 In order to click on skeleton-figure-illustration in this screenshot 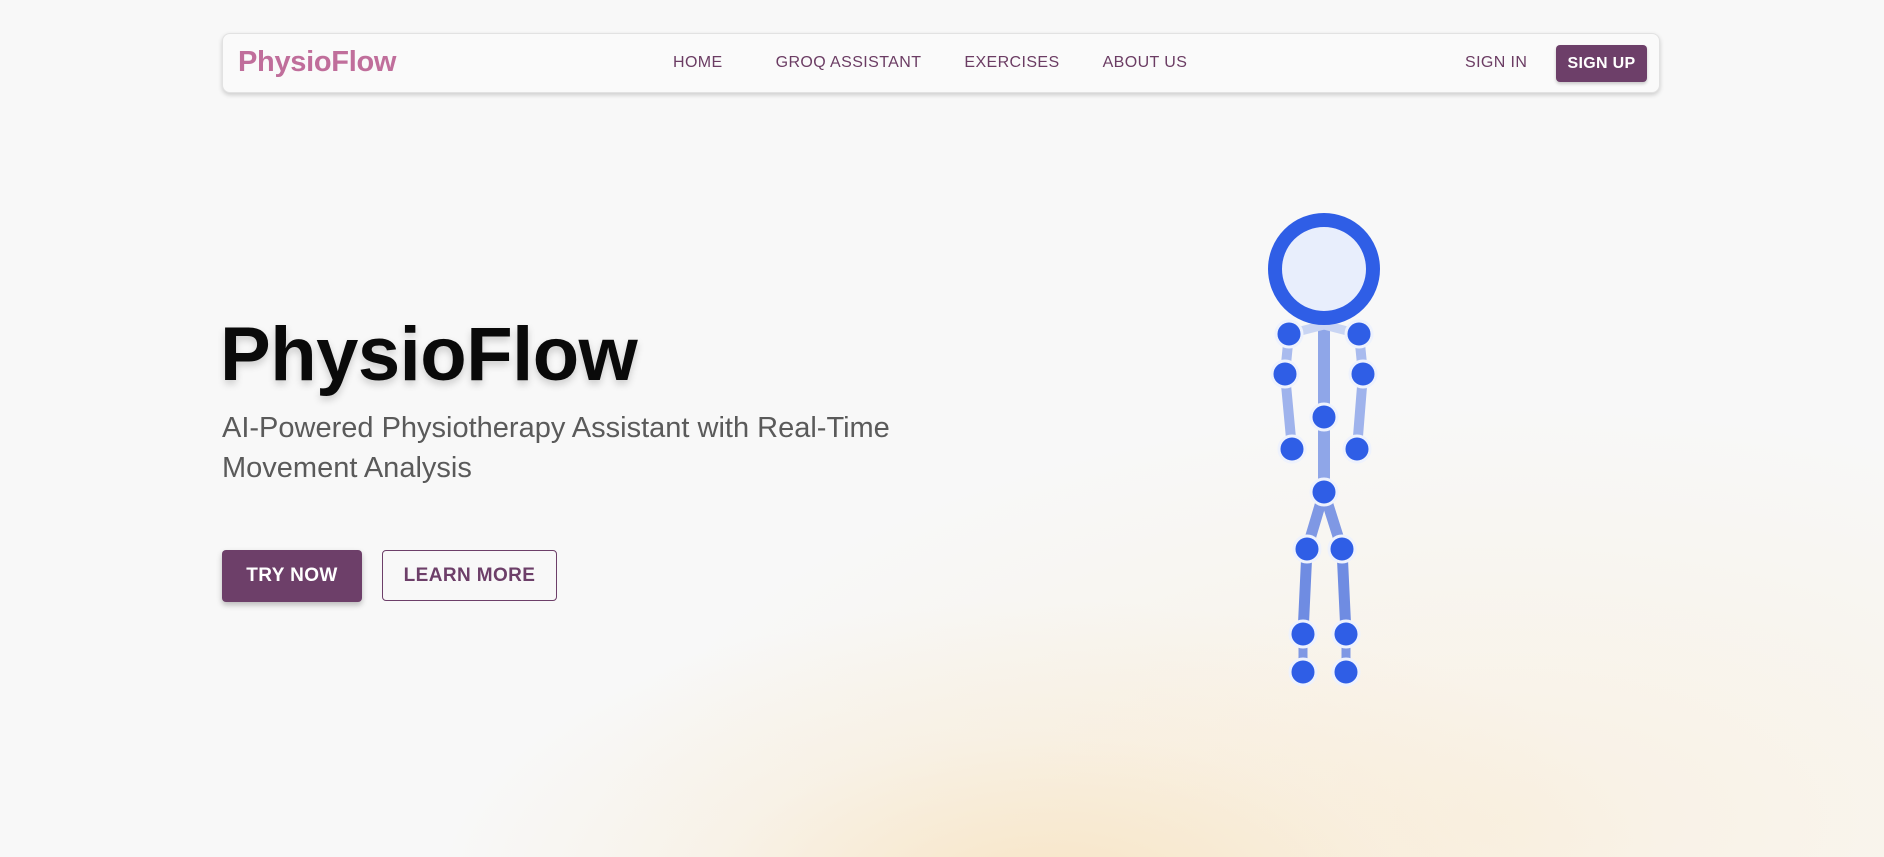, I will do `click(1324, 450)`.